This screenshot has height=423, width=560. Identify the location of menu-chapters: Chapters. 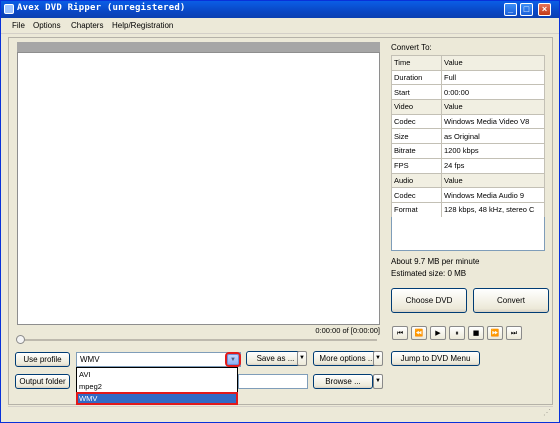
(87, 25).